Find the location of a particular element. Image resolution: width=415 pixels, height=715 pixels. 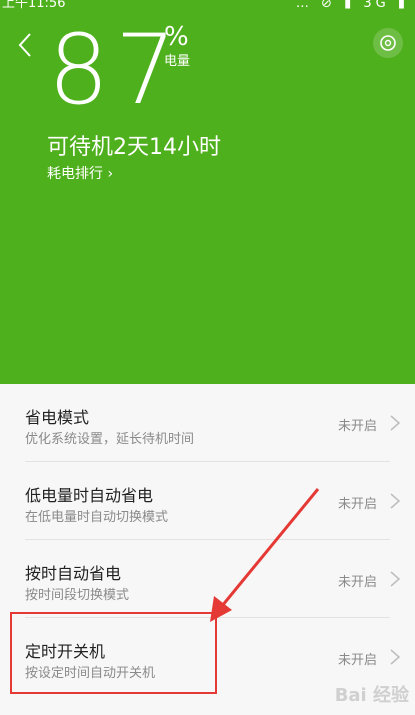

list-item-low-battery-saving: 低电量时自动省电 在低电量时自动切换模式 未开启 is located at coordinates (207, 500).